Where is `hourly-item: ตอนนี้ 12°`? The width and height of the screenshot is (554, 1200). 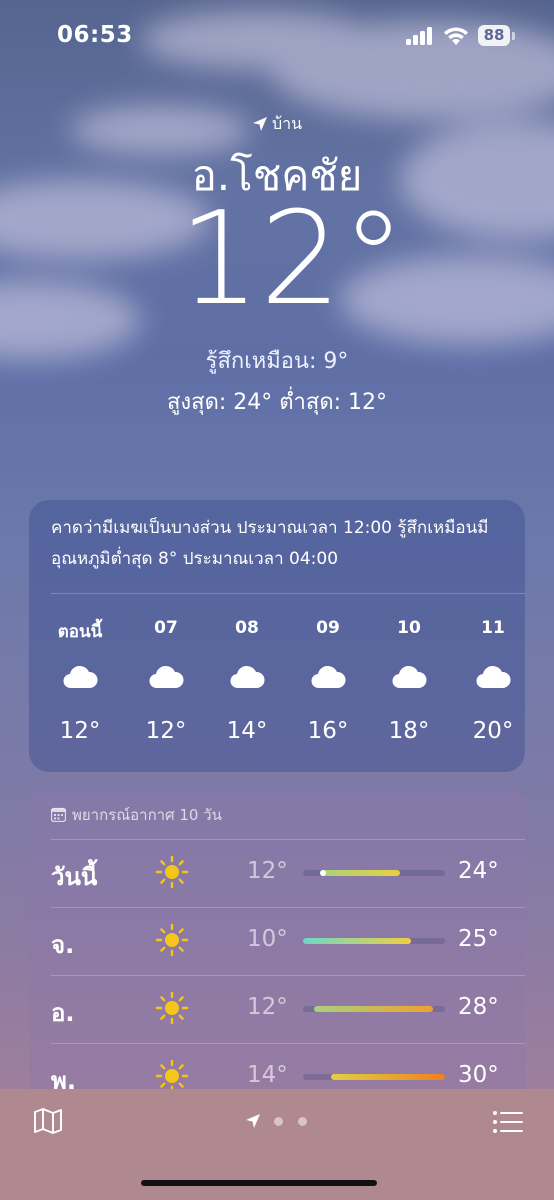 hourly-item: ตอนนี้ 12° is located at coordinates (80, 681).